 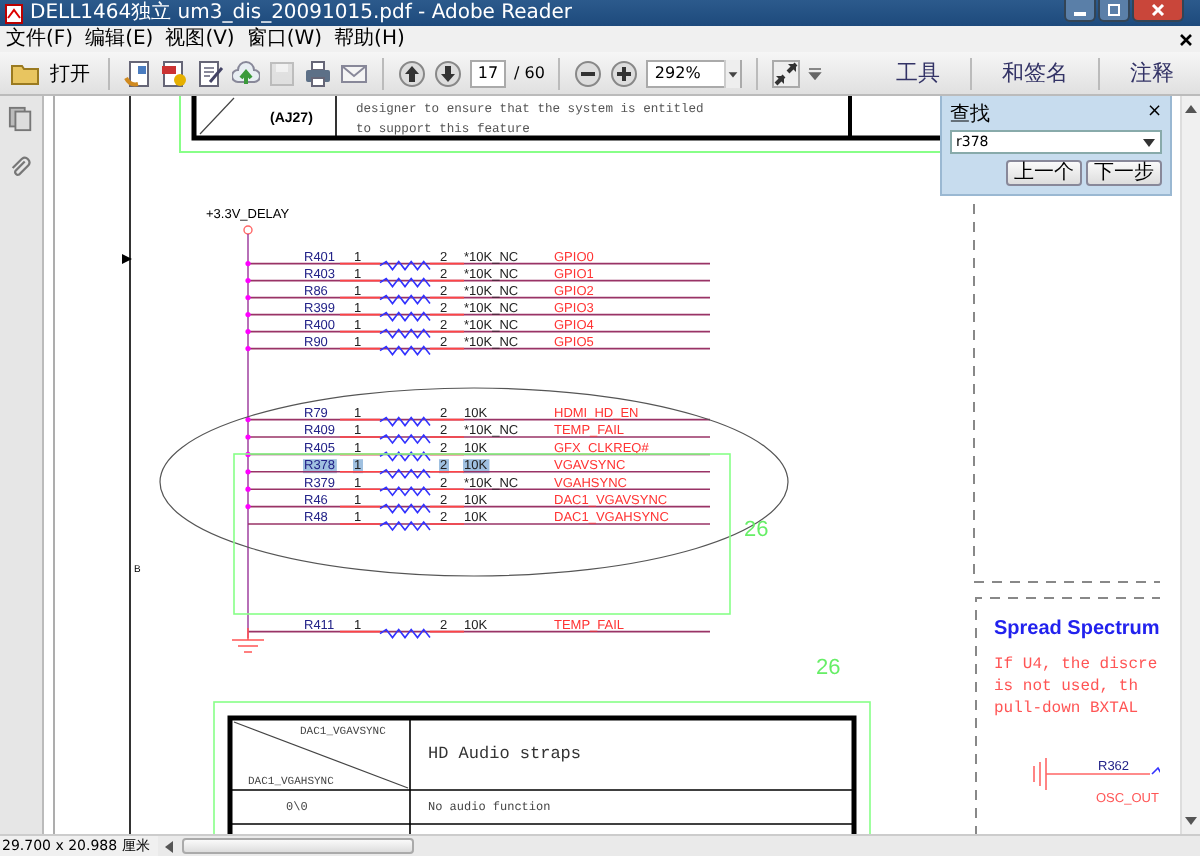 I want to click on note-title: Spread Spectrum, so click(x=1077, y=629).